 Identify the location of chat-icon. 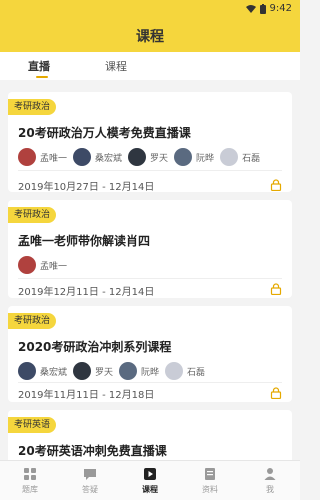
(90, 474).